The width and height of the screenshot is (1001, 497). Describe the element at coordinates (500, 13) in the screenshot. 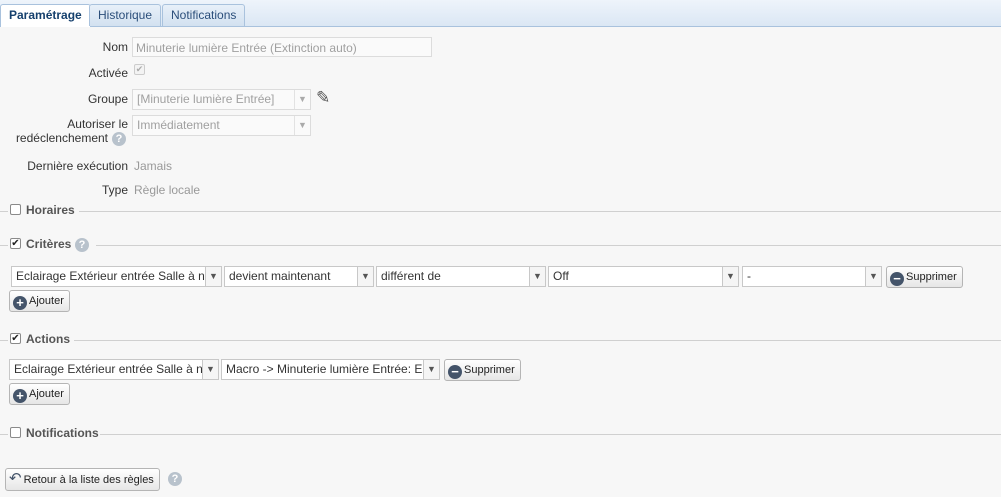

I see `tab-bar: Paramétrage Historique Notifications` at that location.